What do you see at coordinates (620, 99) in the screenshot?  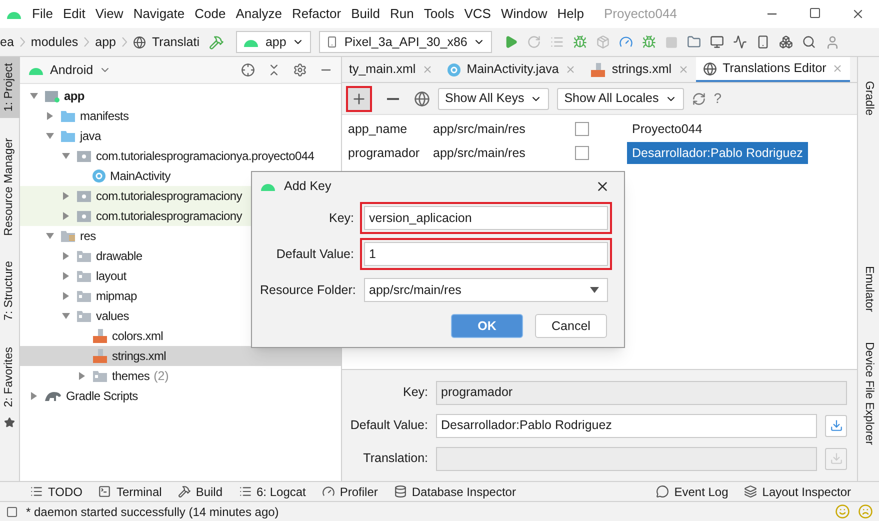 I see `filter-dropdown: Show All Locales` at bounding box center [620, 99].